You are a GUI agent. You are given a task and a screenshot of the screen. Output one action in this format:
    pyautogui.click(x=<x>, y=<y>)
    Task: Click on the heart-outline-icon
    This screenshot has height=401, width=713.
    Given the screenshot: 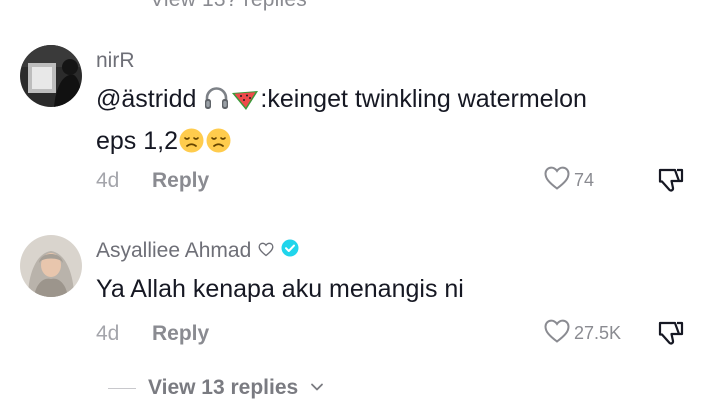 What is the action you would take?
    pyautogui.click(x=266, y=251)
    